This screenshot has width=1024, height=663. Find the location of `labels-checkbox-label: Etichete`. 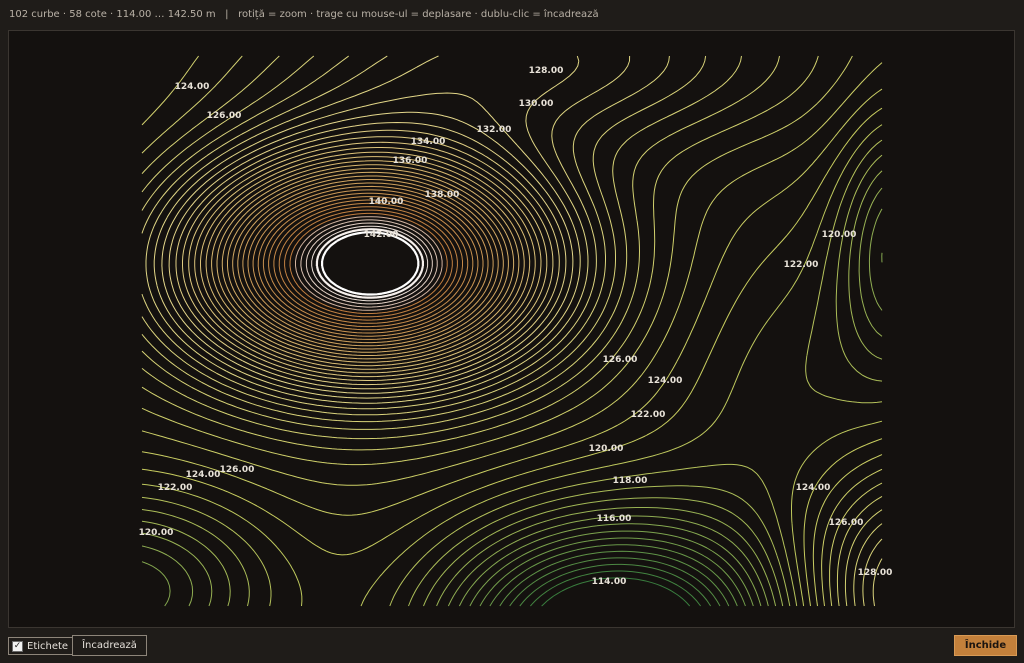

labels-checkbox-label: Etichete is located at coordinates (48, 646).